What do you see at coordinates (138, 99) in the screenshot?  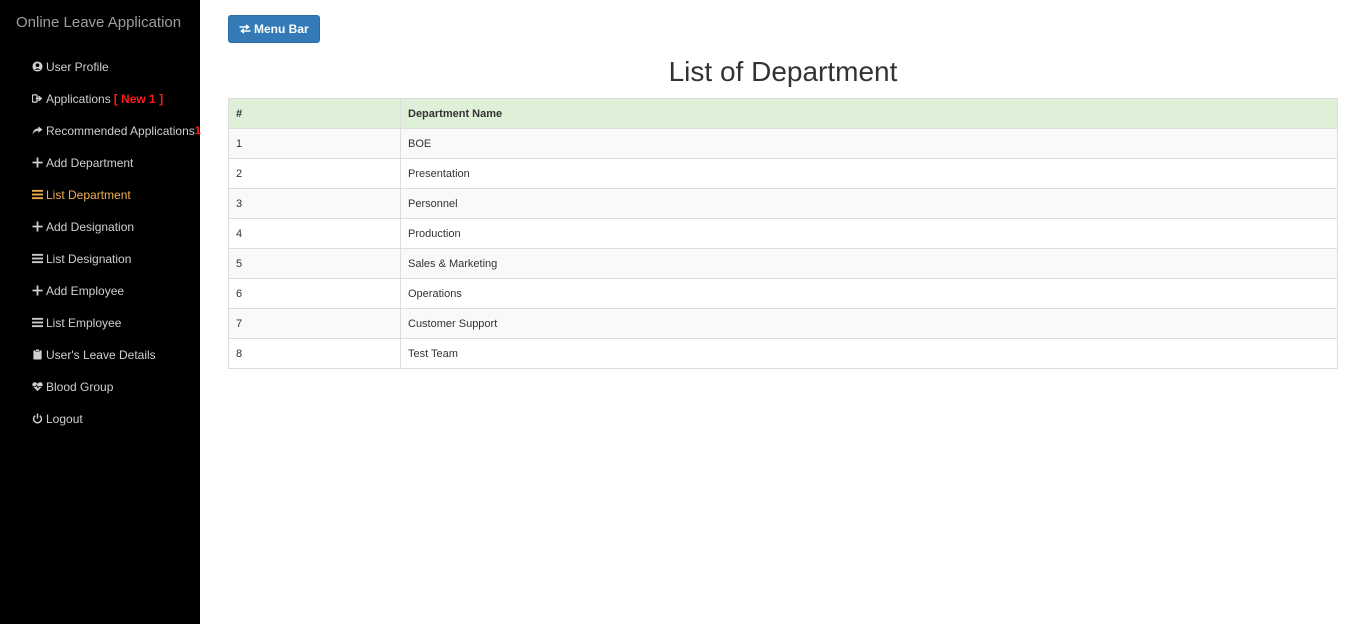 I see `new-applications-badge: [ New 1 ]` at bounding box center [138, 99].